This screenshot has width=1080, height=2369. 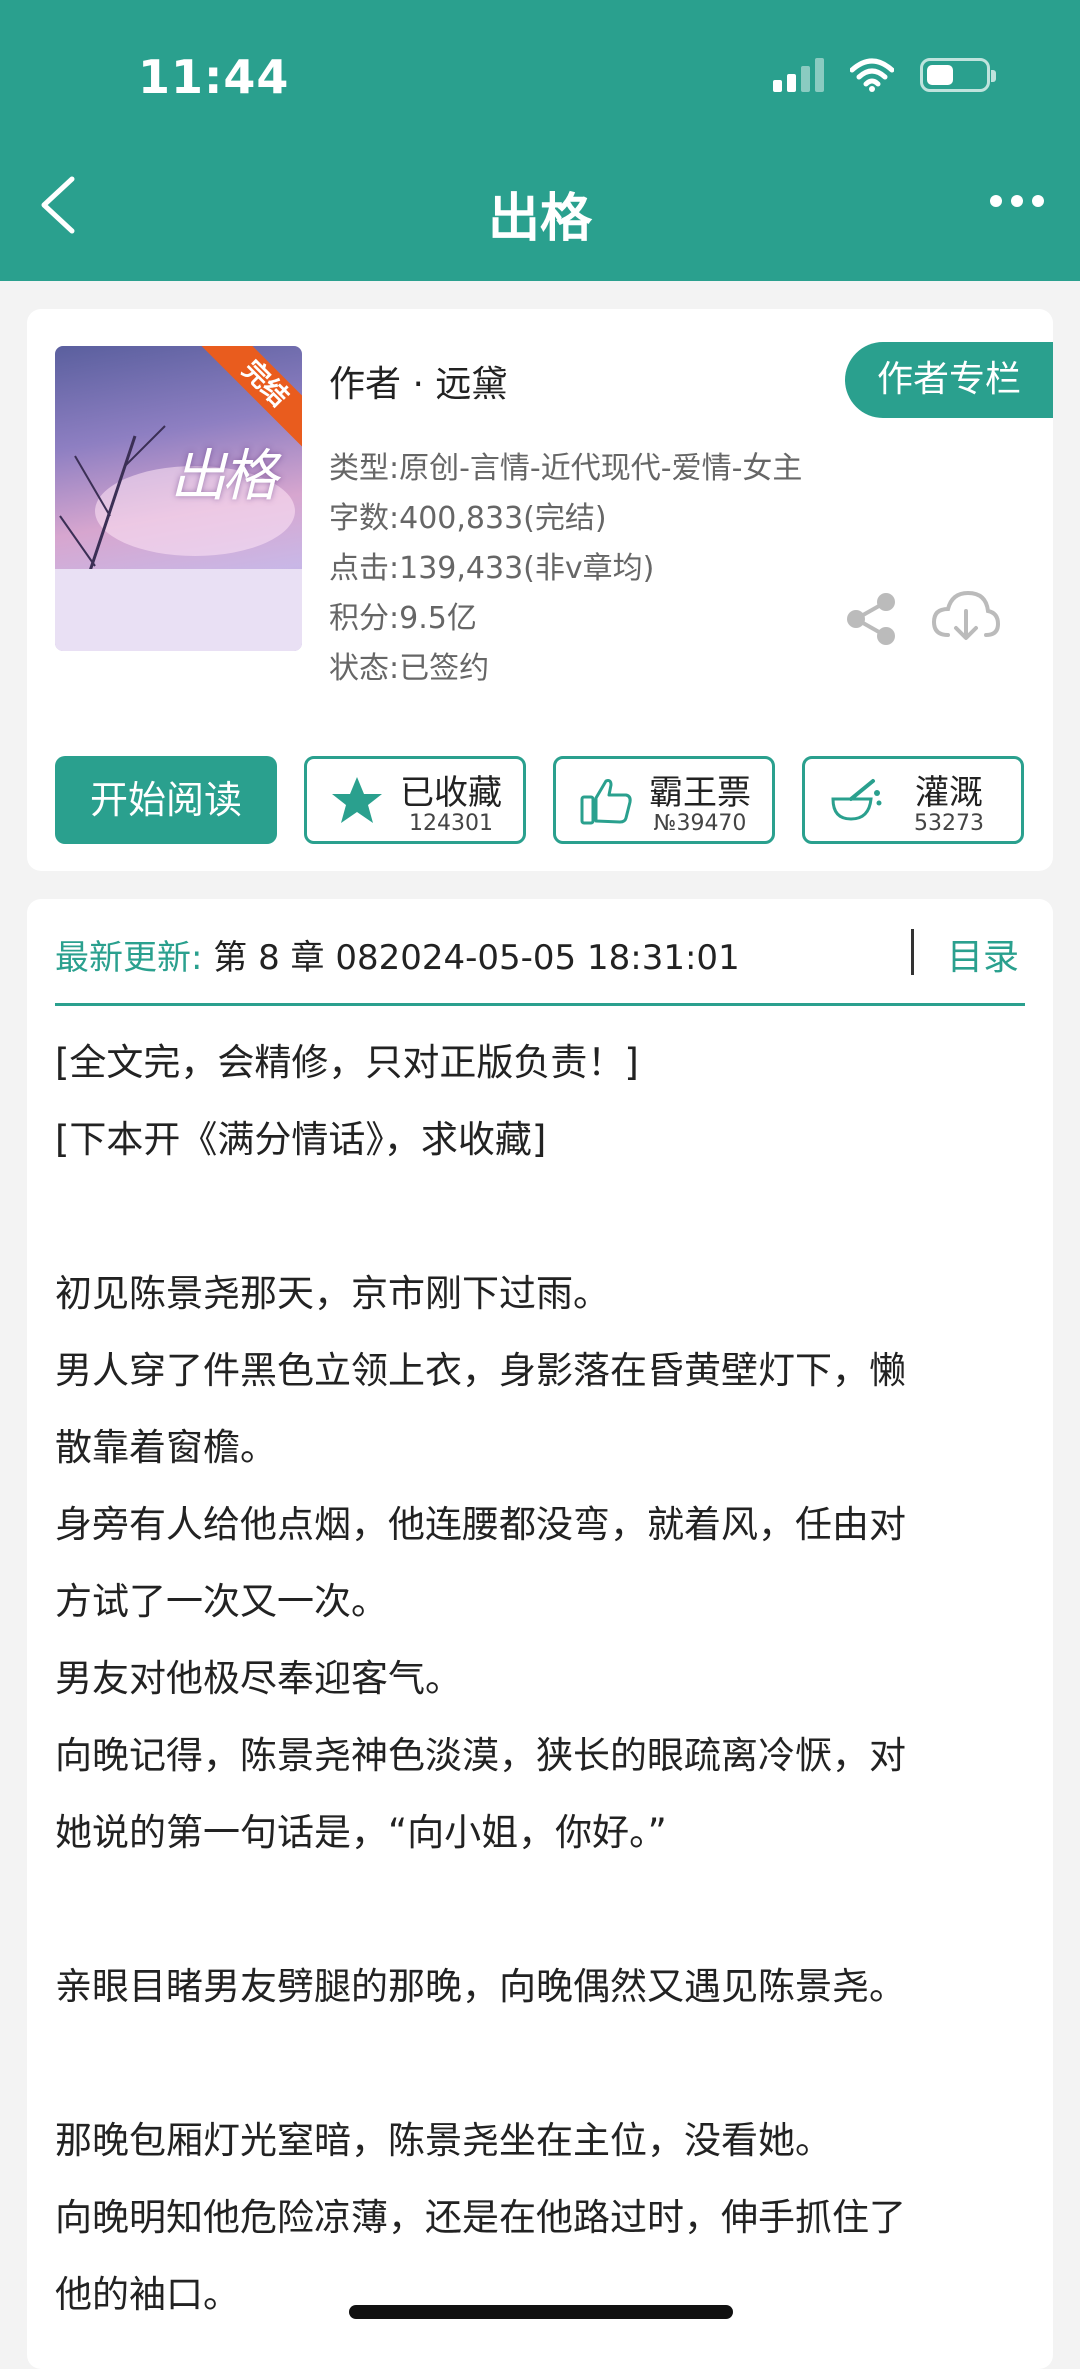 What do you see at coordinates (418, 381) in the screenshot?
I see `author-name: 作者 · 远黛` at bounding box center [418, 381].